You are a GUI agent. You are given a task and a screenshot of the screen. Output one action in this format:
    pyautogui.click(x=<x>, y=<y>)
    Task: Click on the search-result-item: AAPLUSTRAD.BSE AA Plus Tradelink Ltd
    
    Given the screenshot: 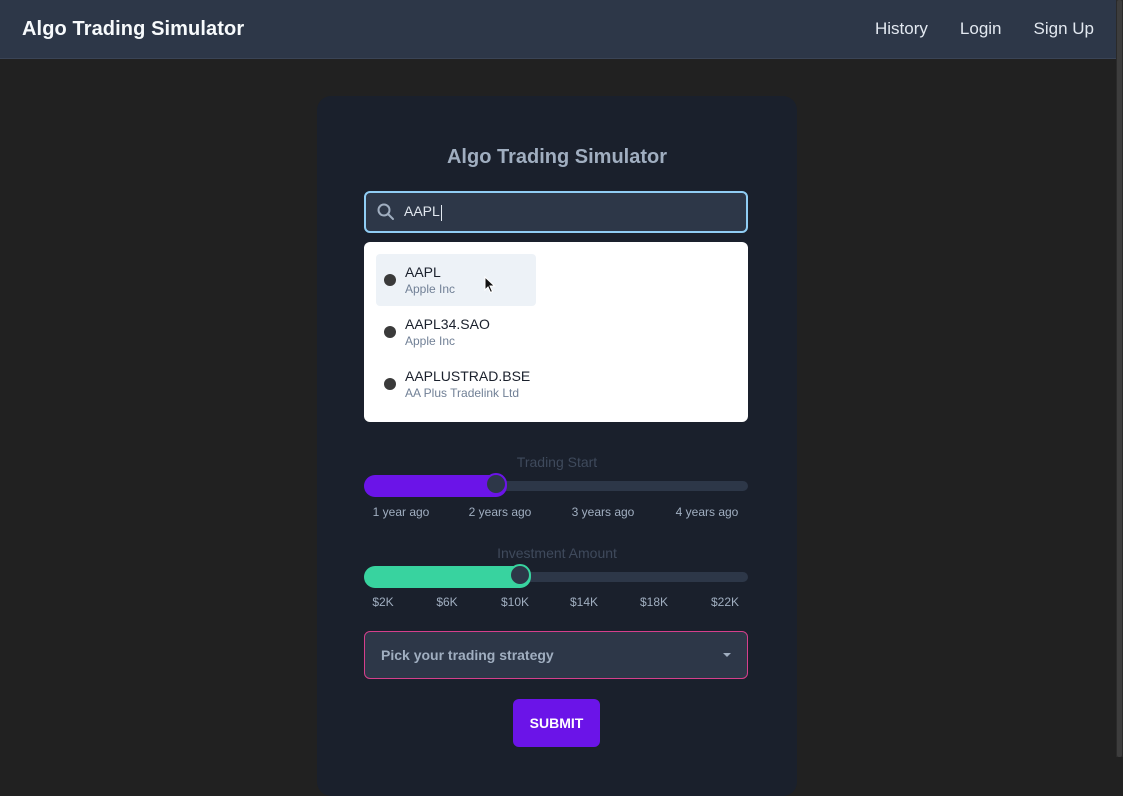 What is the action you would take?
    pyautogui.click(x=456, y=384)
    